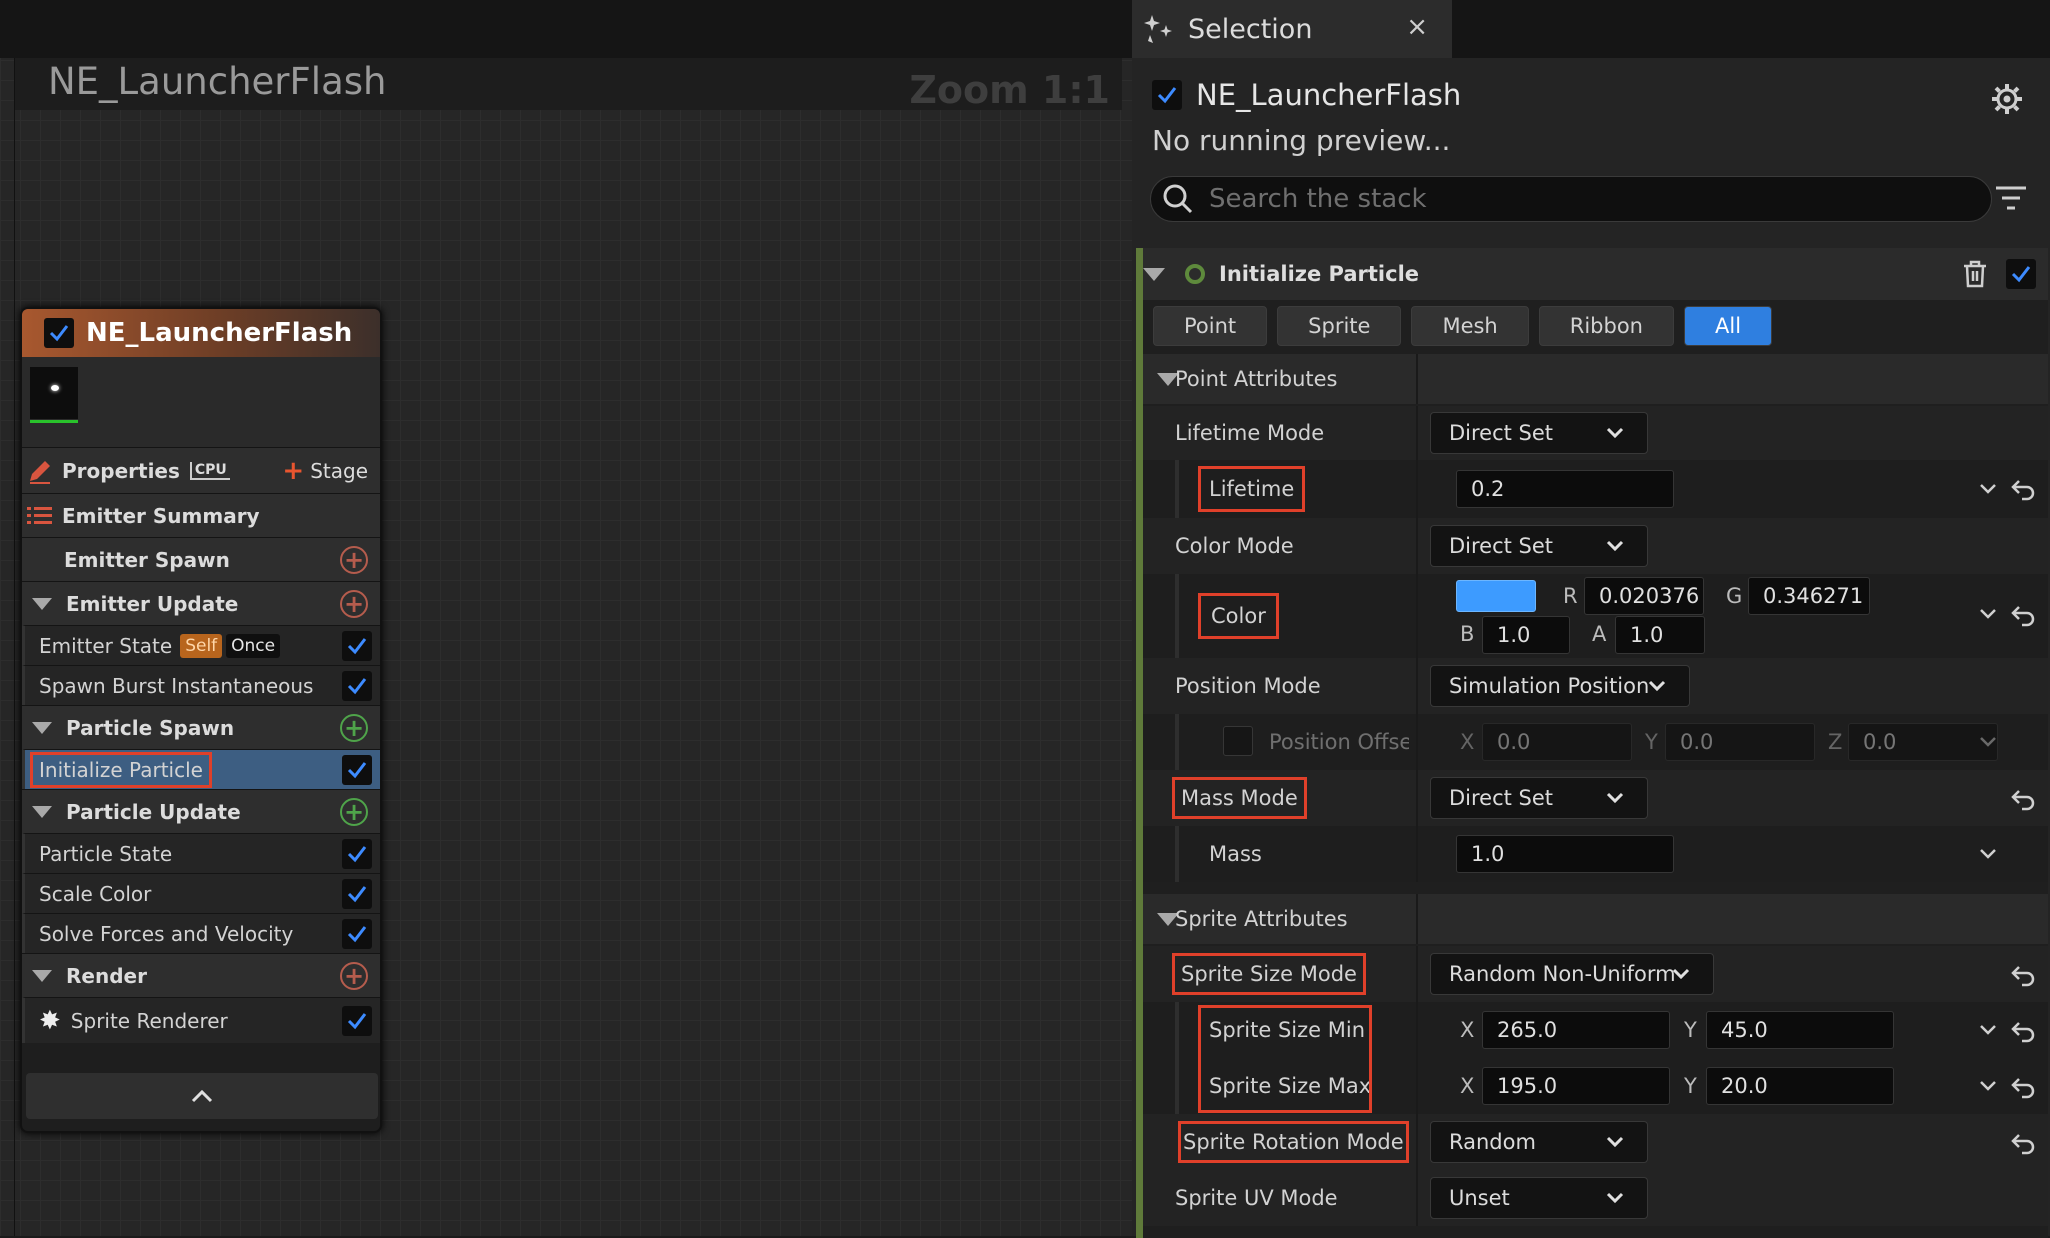 This screenshot has height=1238, width=2050. What do you see at coordinates (1539, 433) in the screenshot?
I see `lifetime-mode-dropdown: Direct Set` at bounding box center [1539, 433].